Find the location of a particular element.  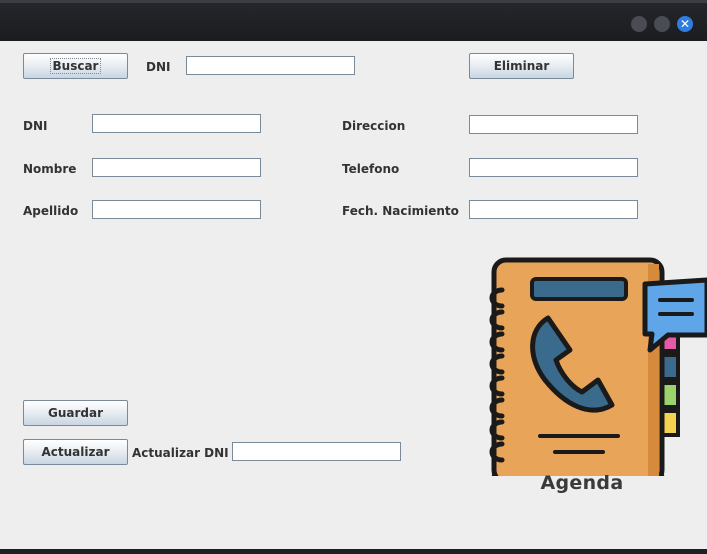

direccion-label: Direccion is located at coordinates (374, 126).